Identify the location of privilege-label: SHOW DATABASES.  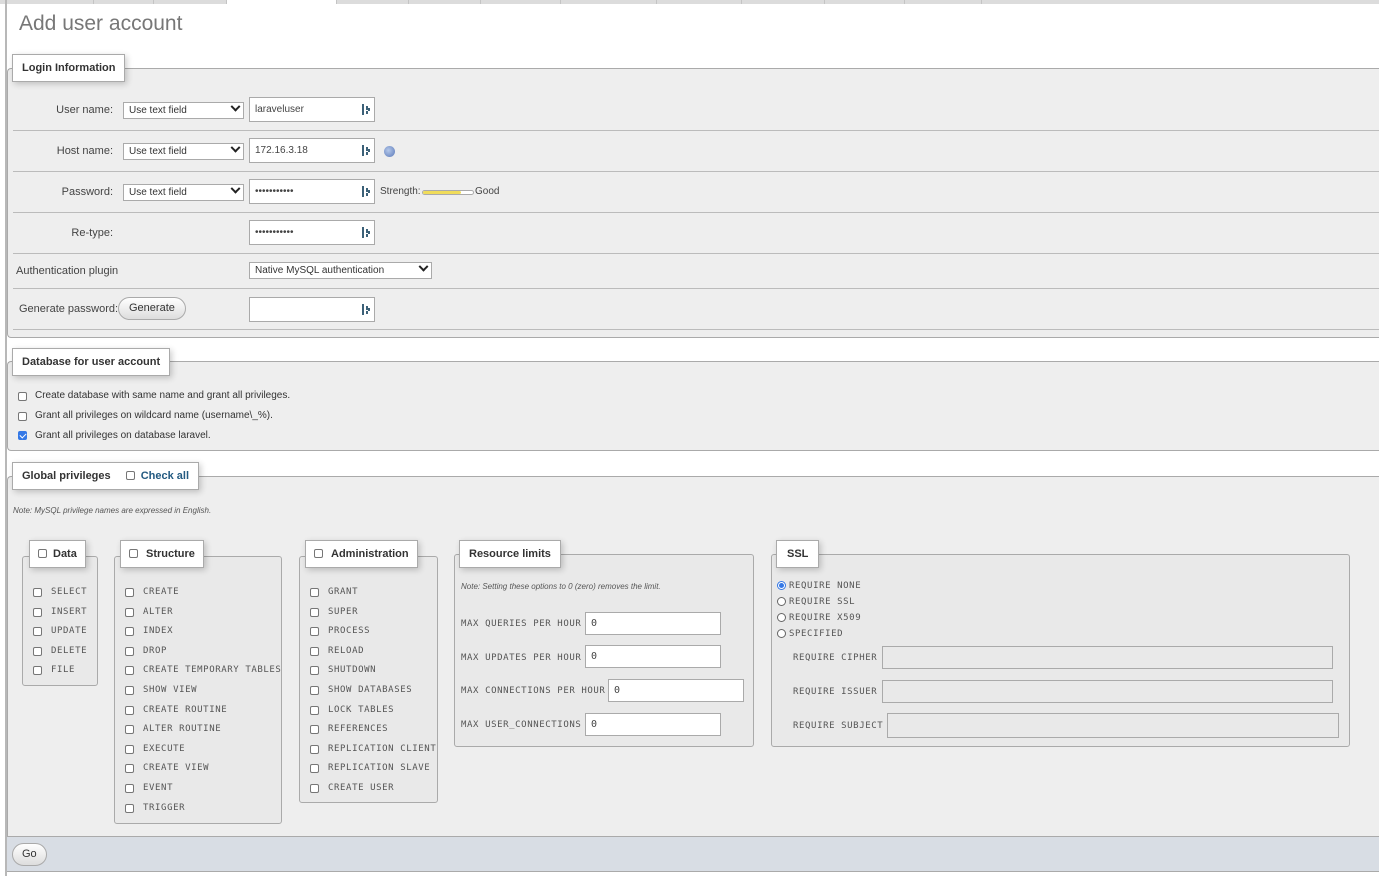
(370, 690).